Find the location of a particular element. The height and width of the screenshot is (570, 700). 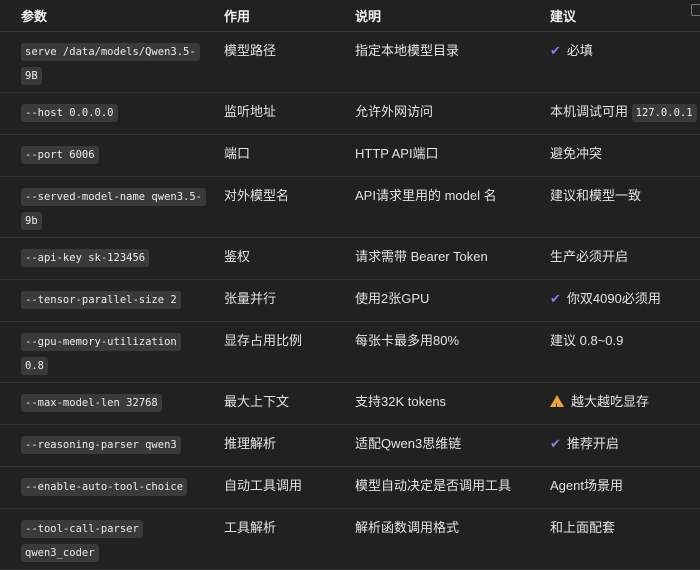

advice-cell: 建议和模型一致 is located at coordinates (614, 207).